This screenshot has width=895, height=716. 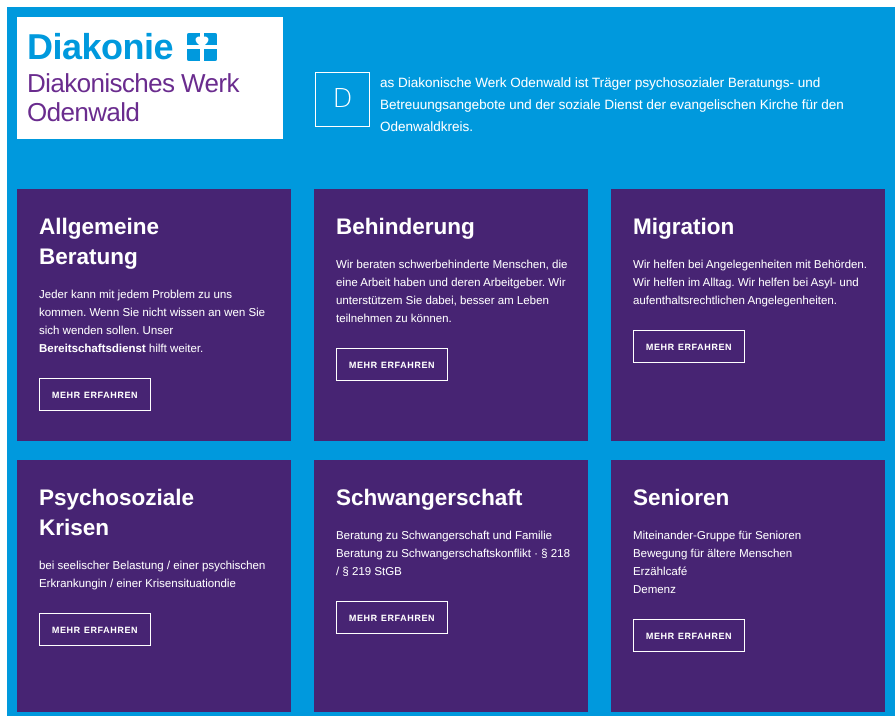 What do you see at coordinates (133, 98) in the screenshot?
I see `logo-subtitle: Diakonisches Werk Odenwald` at bounding box center [133, 98].